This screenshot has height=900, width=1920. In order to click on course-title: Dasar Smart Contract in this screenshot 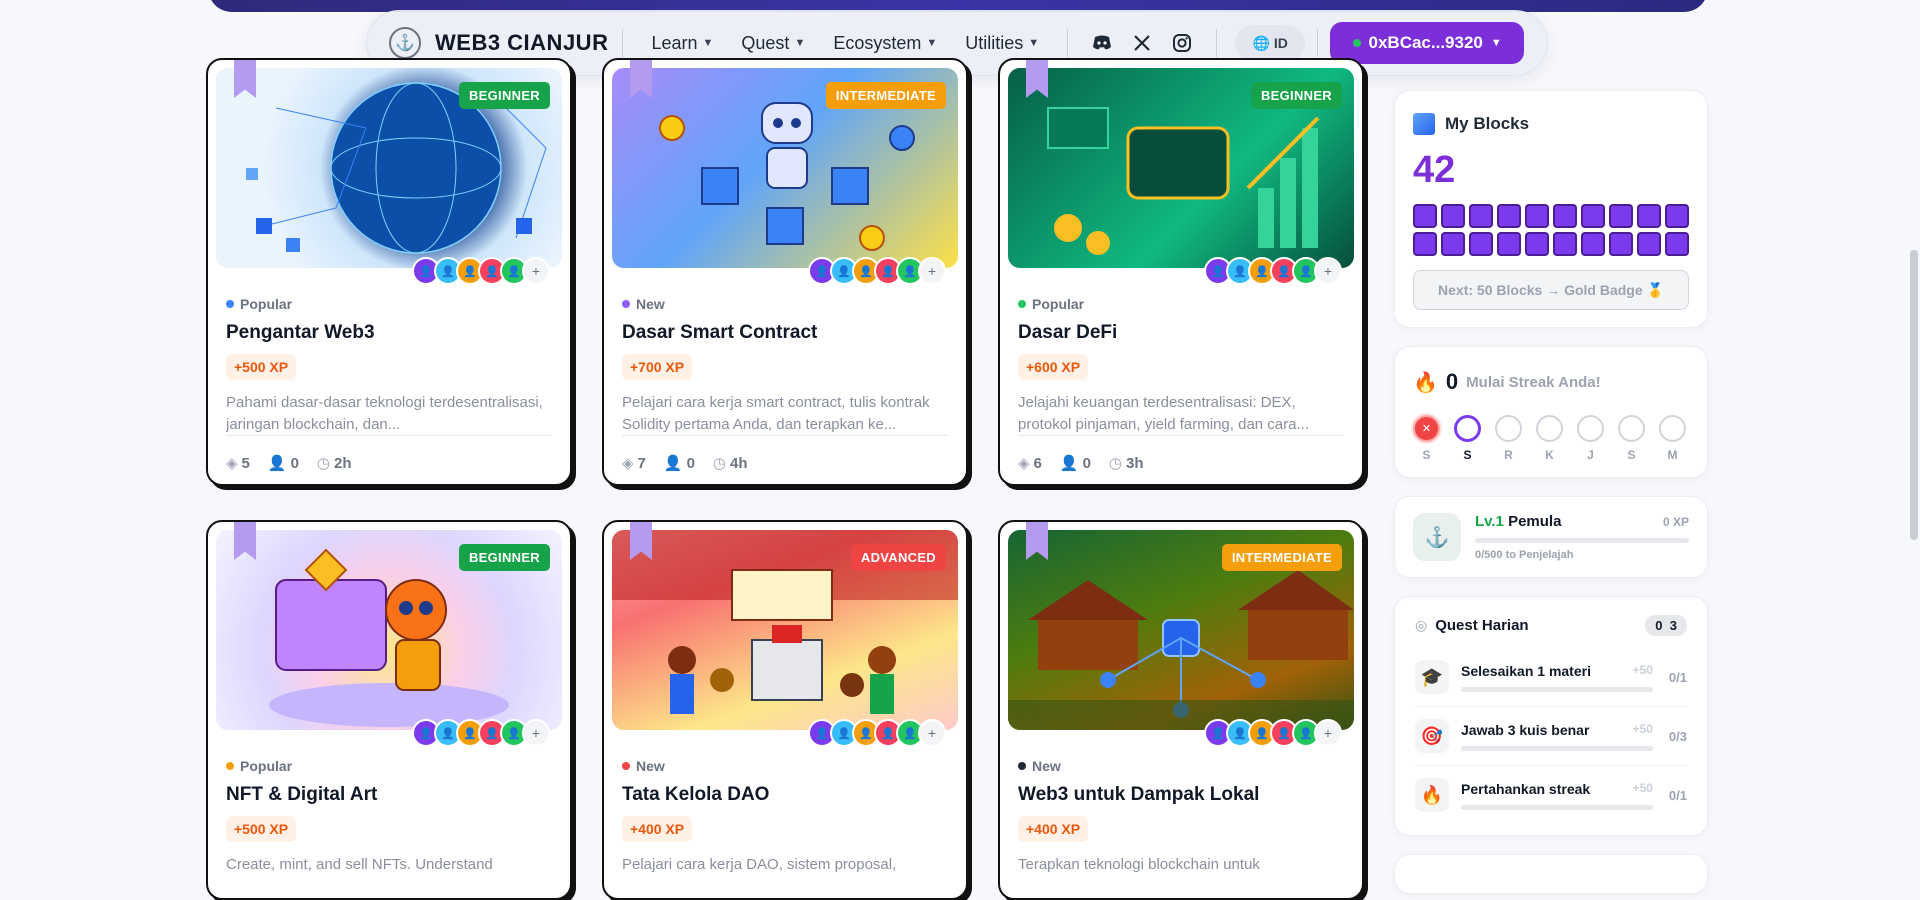, I will do `click(785, 333)`.